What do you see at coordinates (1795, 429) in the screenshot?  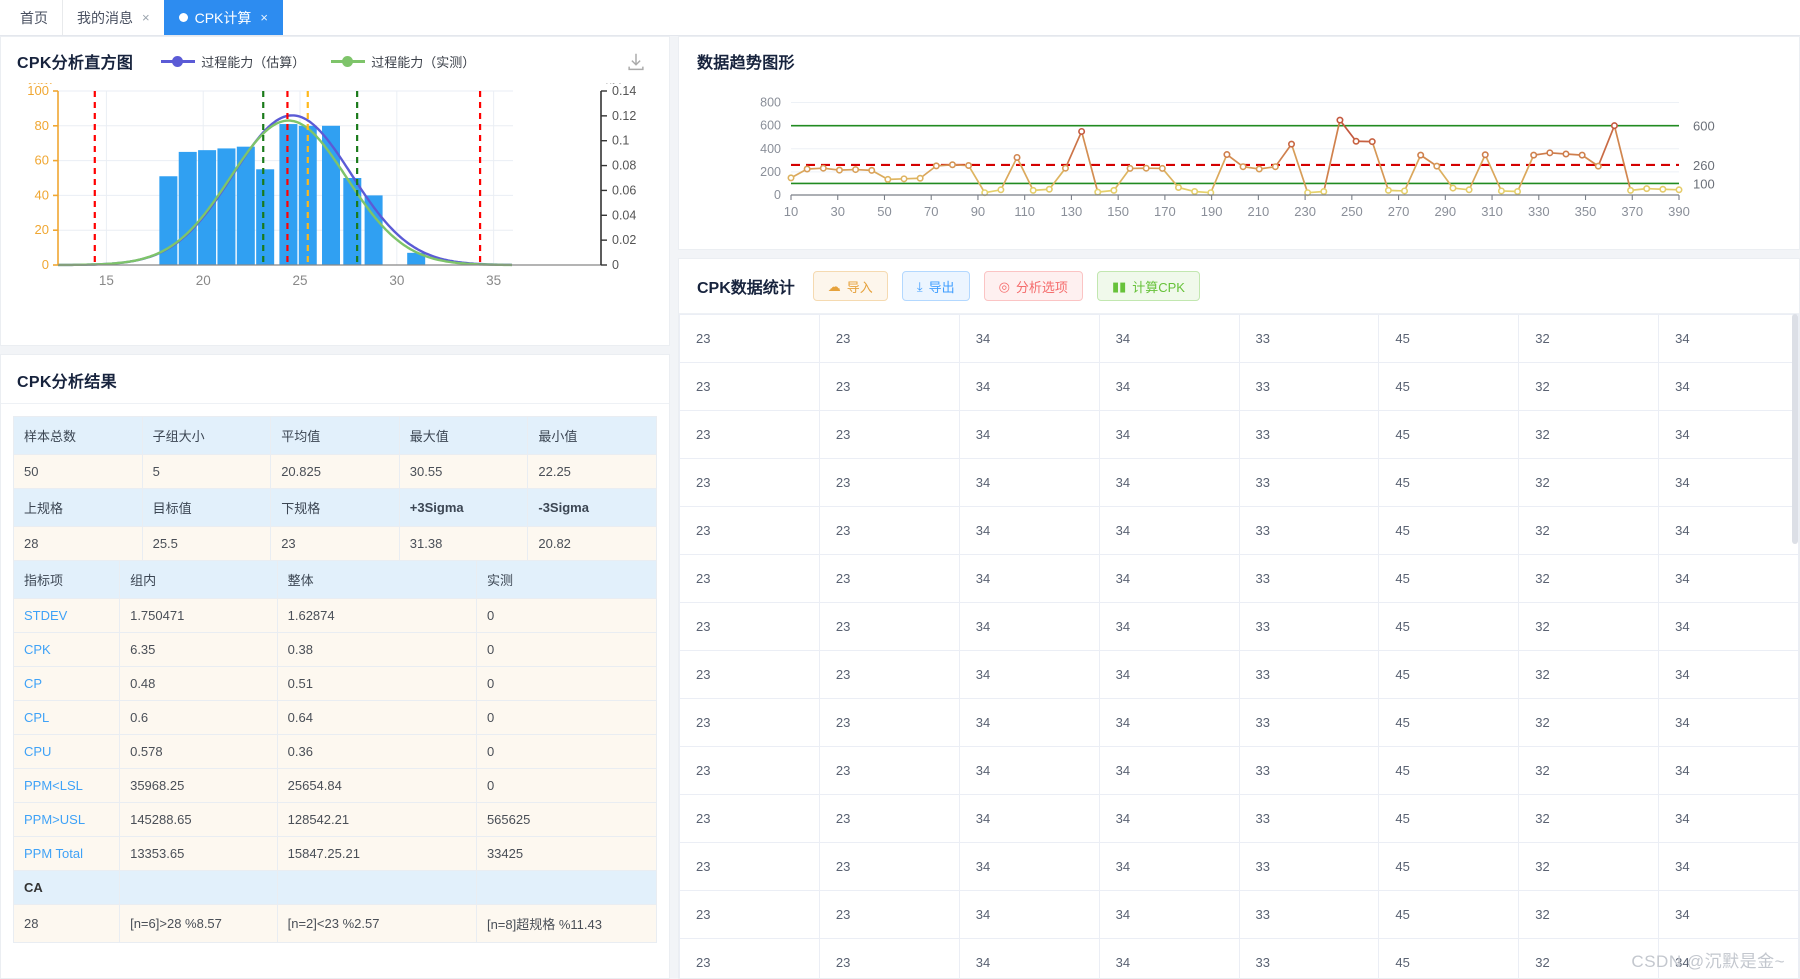 I see `scrollbar-thumb` at bounding box center [1795, 429].